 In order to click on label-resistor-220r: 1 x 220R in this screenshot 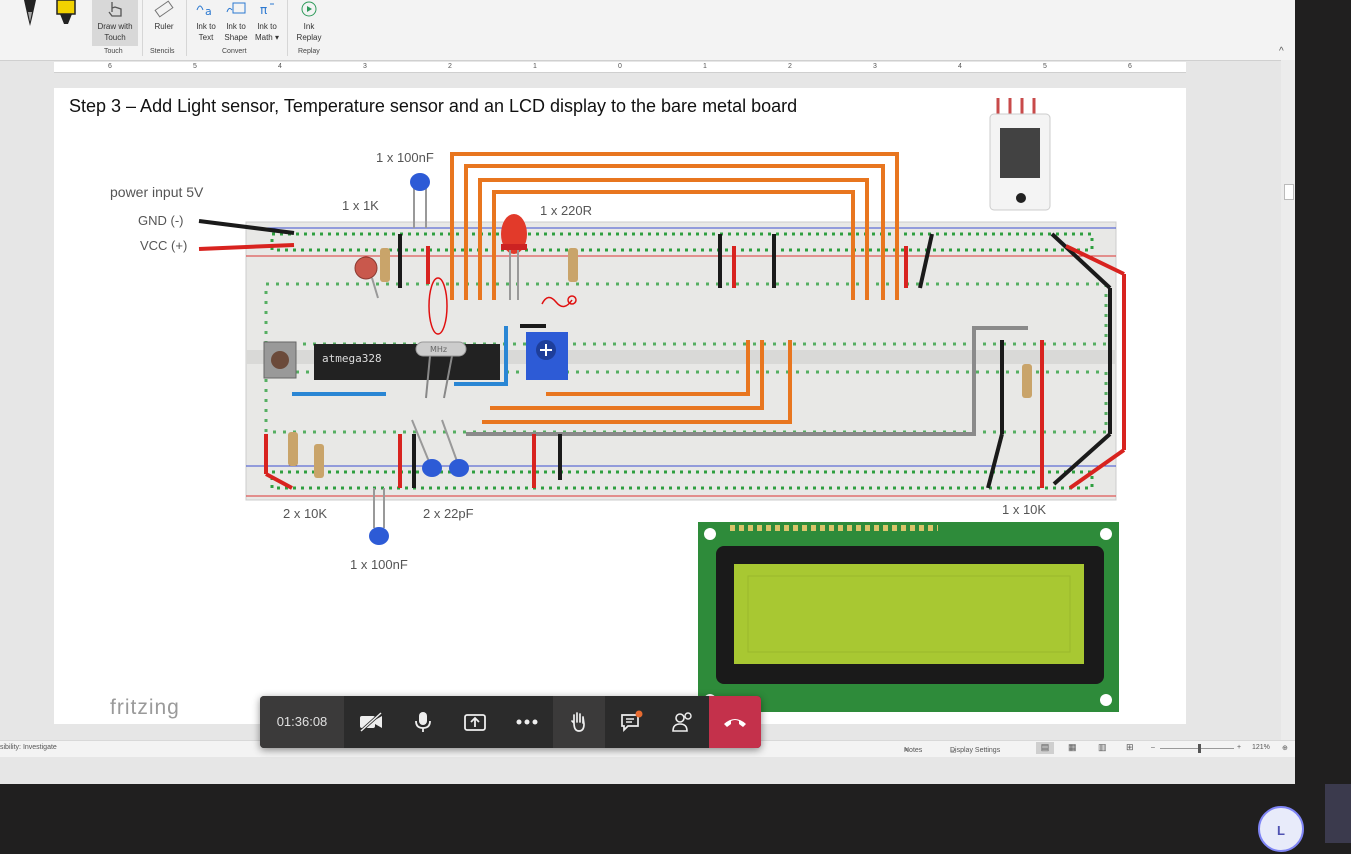, I will do `click(566, 210)`.